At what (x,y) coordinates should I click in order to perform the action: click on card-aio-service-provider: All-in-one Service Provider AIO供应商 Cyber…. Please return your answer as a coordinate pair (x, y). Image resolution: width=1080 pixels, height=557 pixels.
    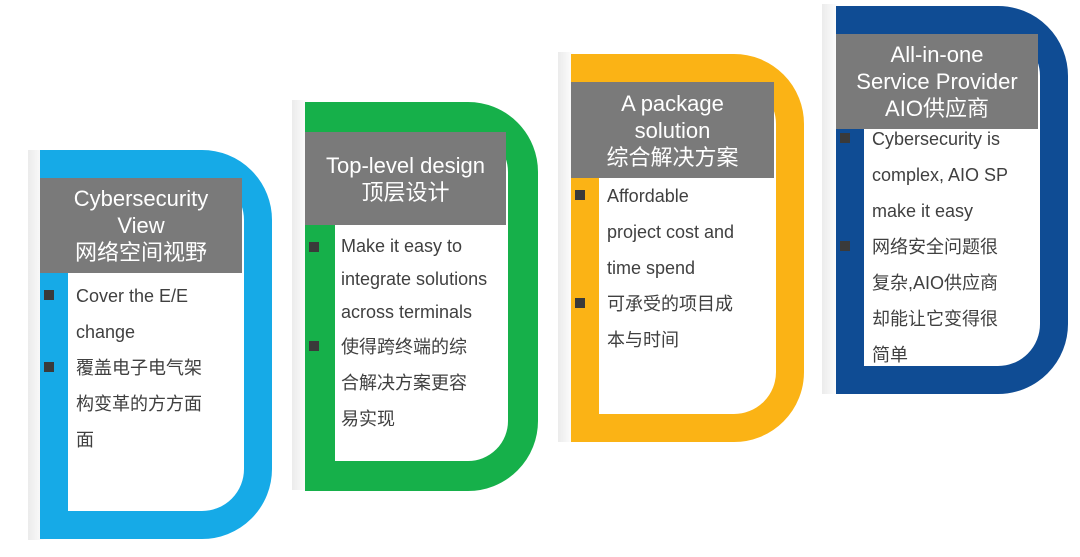
    Looking at the image, I should click on (952, 200).